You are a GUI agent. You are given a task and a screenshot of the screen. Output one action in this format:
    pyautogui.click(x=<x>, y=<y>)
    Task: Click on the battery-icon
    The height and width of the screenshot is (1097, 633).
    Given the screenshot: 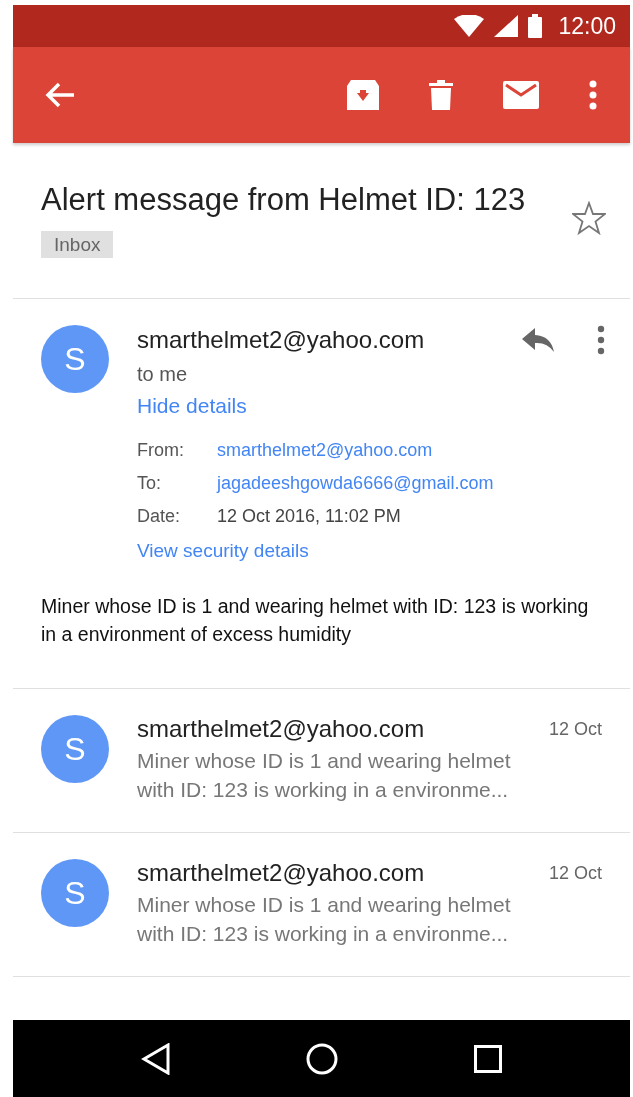 What is the action you would take?
    pyautogui.click(x=535, y=26)
    